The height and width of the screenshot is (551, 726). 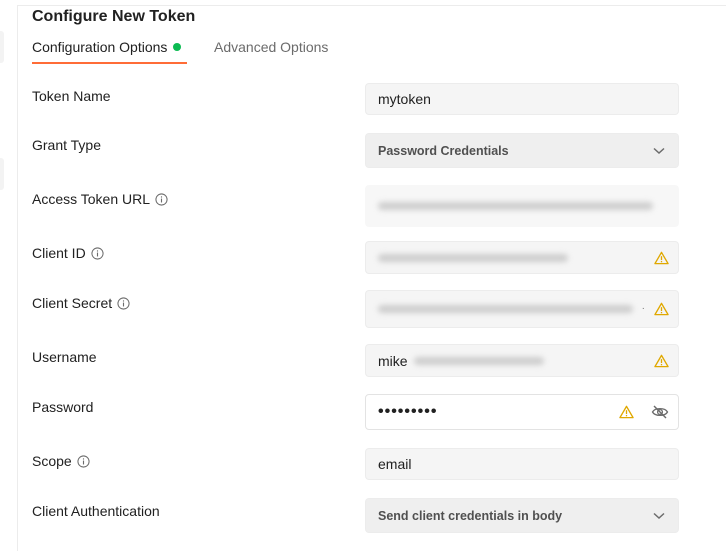 I want to click on eye-slash-icon, so click(x=660, y=412).